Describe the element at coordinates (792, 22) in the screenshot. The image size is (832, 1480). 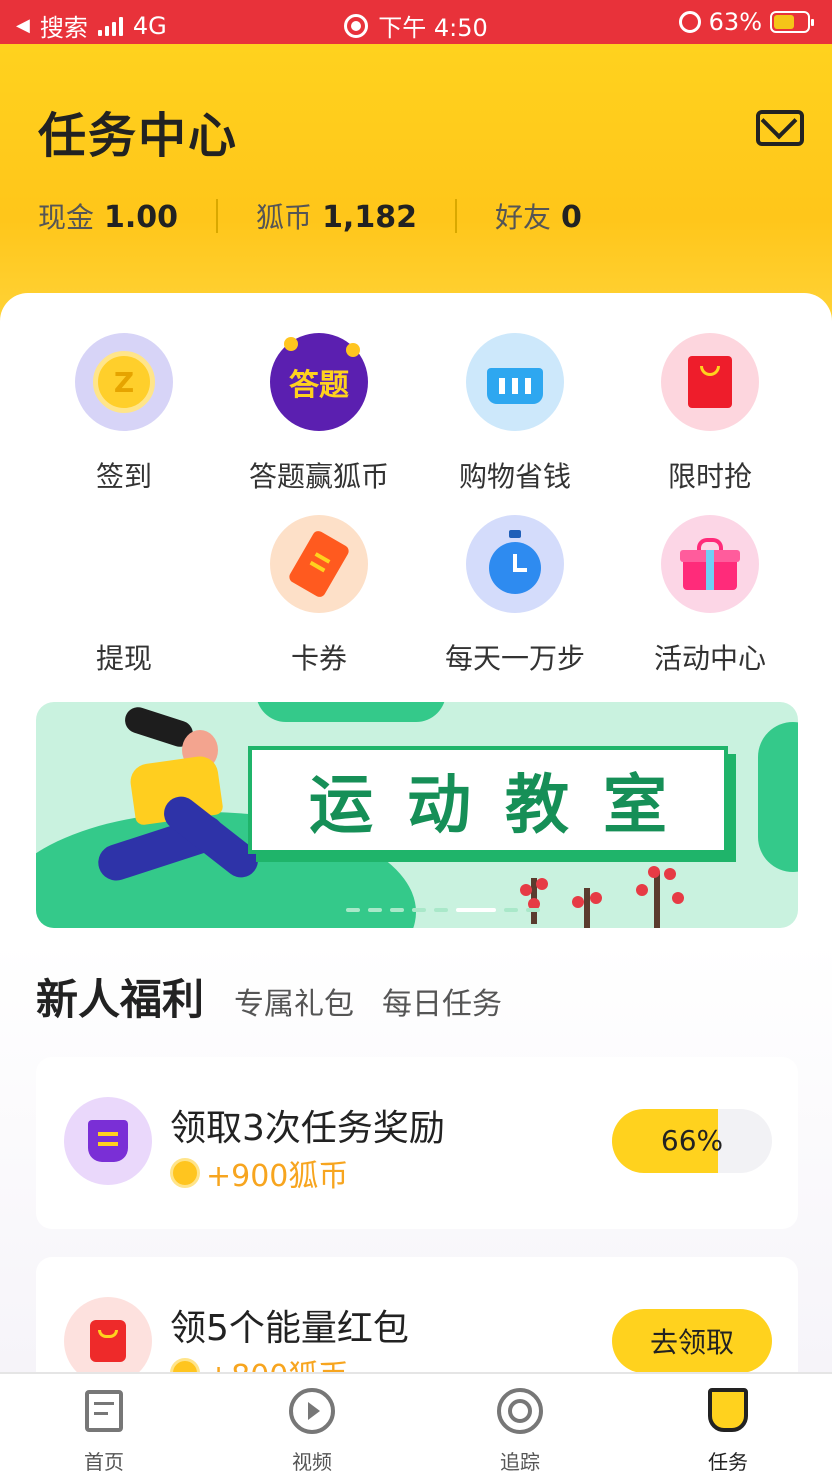
I see `battery-icon` at that location.